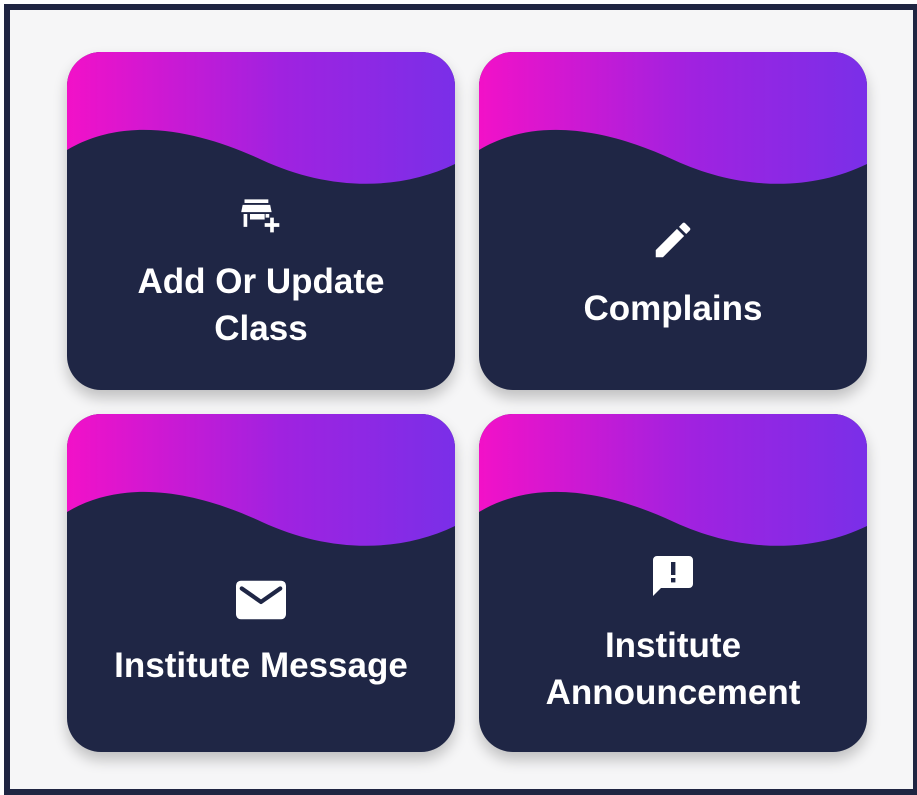 This screenshot has width=917, height=795. What do you see at coordinates (261, 305) in the screenshot?
I see `card-label: Add Or Update Class` at bounding box center [261, 305].